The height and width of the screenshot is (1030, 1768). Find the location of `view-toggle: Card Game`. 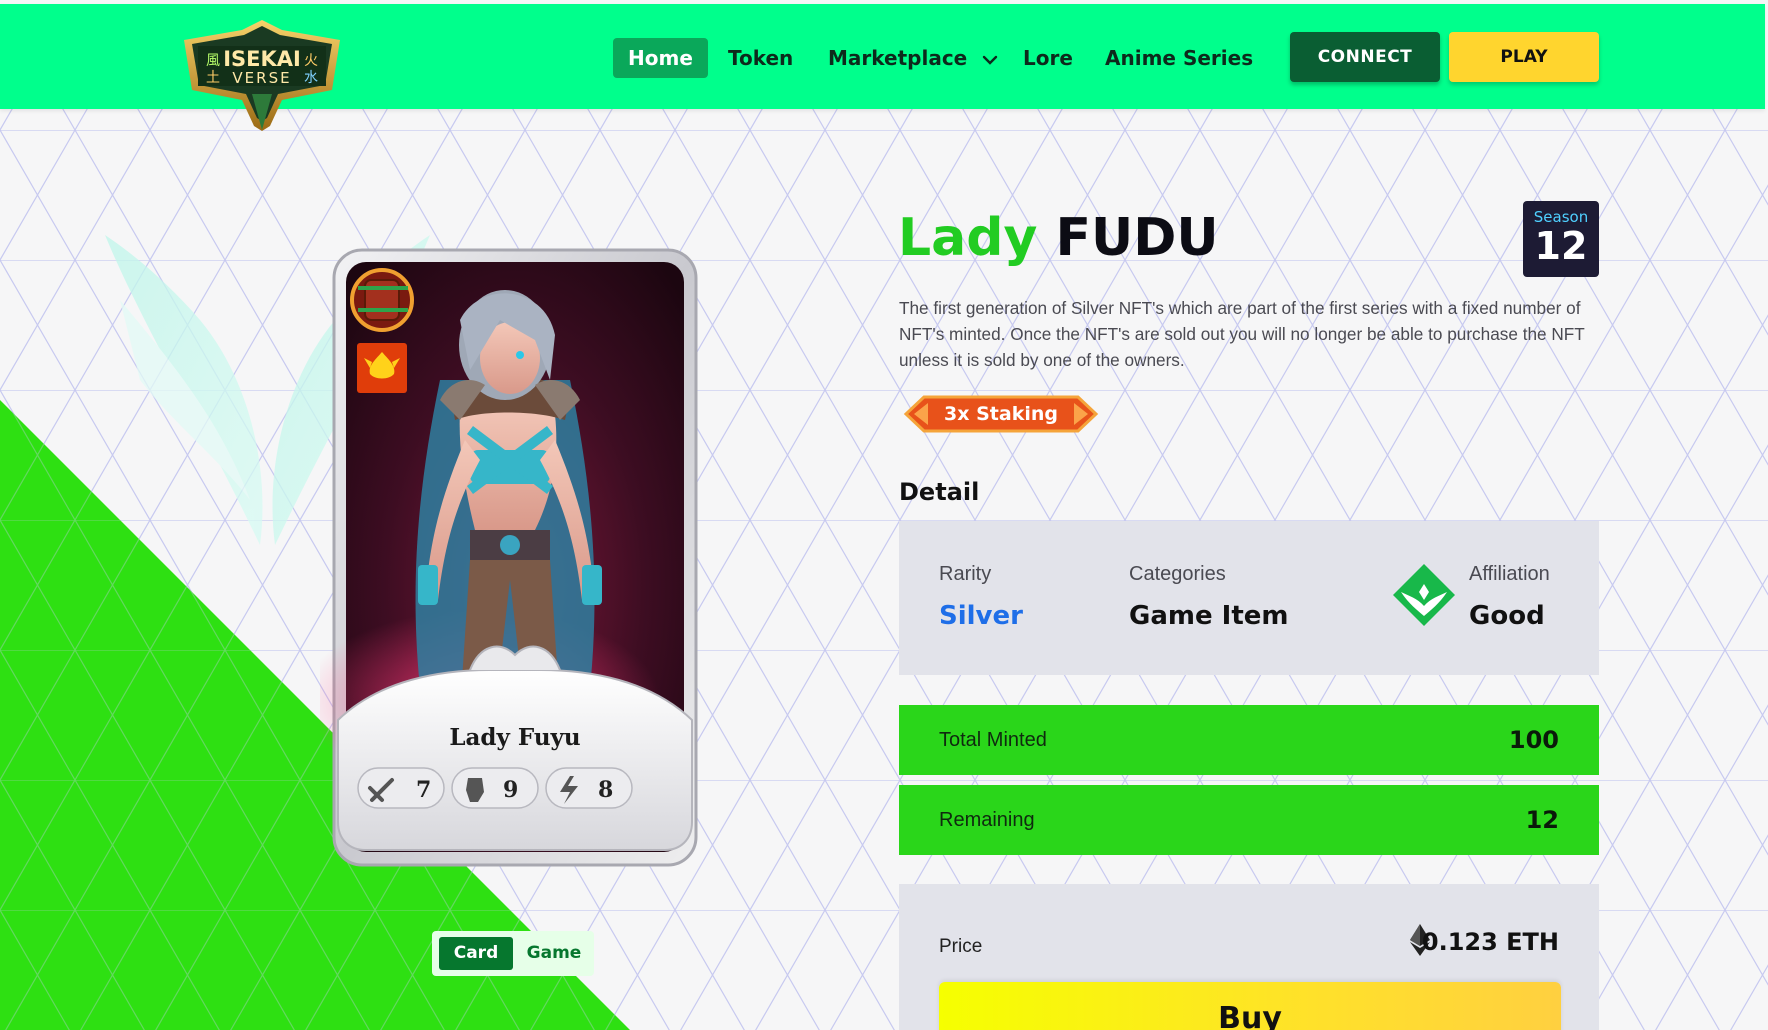

view-toggle: Card Game is located at coordinates (513, 953).